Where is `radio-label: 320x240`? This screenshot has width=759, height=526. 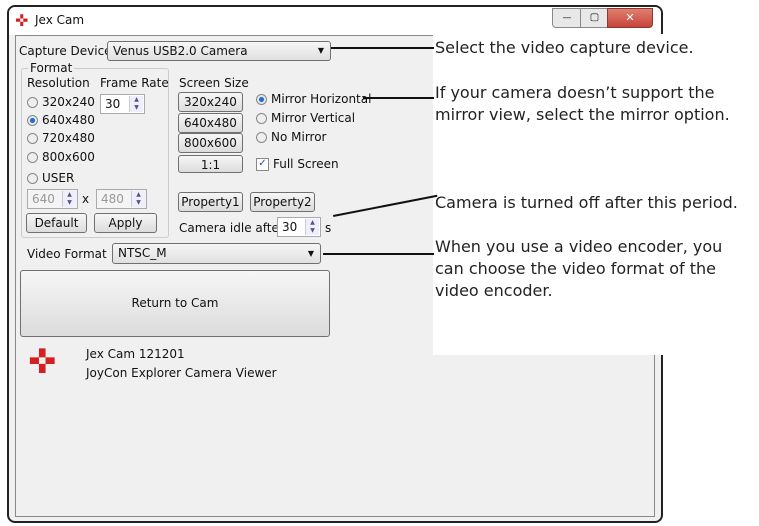
radio-label: 320x240 is located at coordinates (68, 102).